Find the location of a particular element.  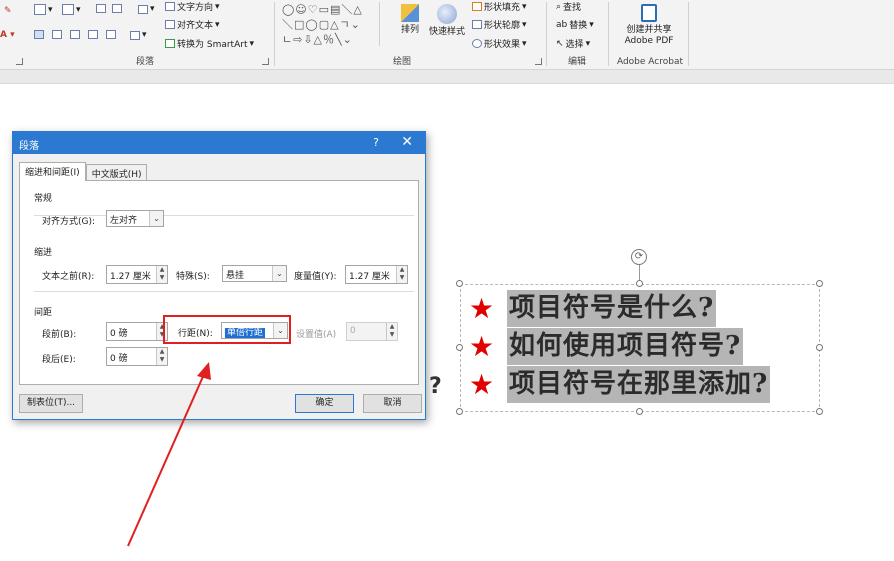

text-direction-button: 文字方向 ▾ is located at coordinates (192, 6).